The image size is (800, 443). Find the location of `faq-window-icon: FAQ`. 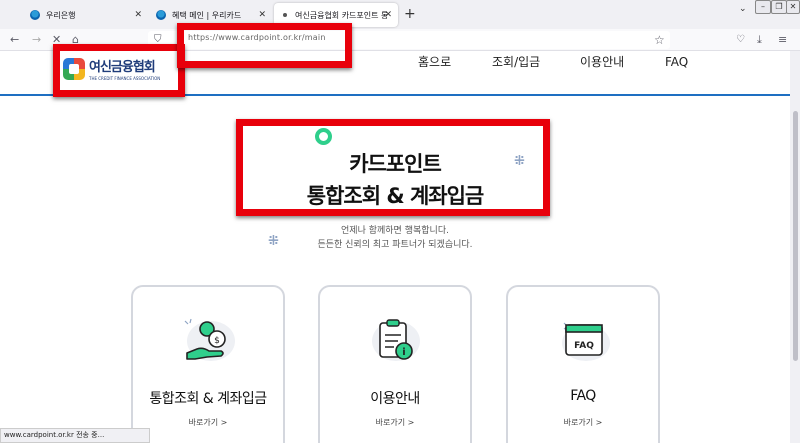

faq-window-icon: FAQ is located at coordinates (586, 341).